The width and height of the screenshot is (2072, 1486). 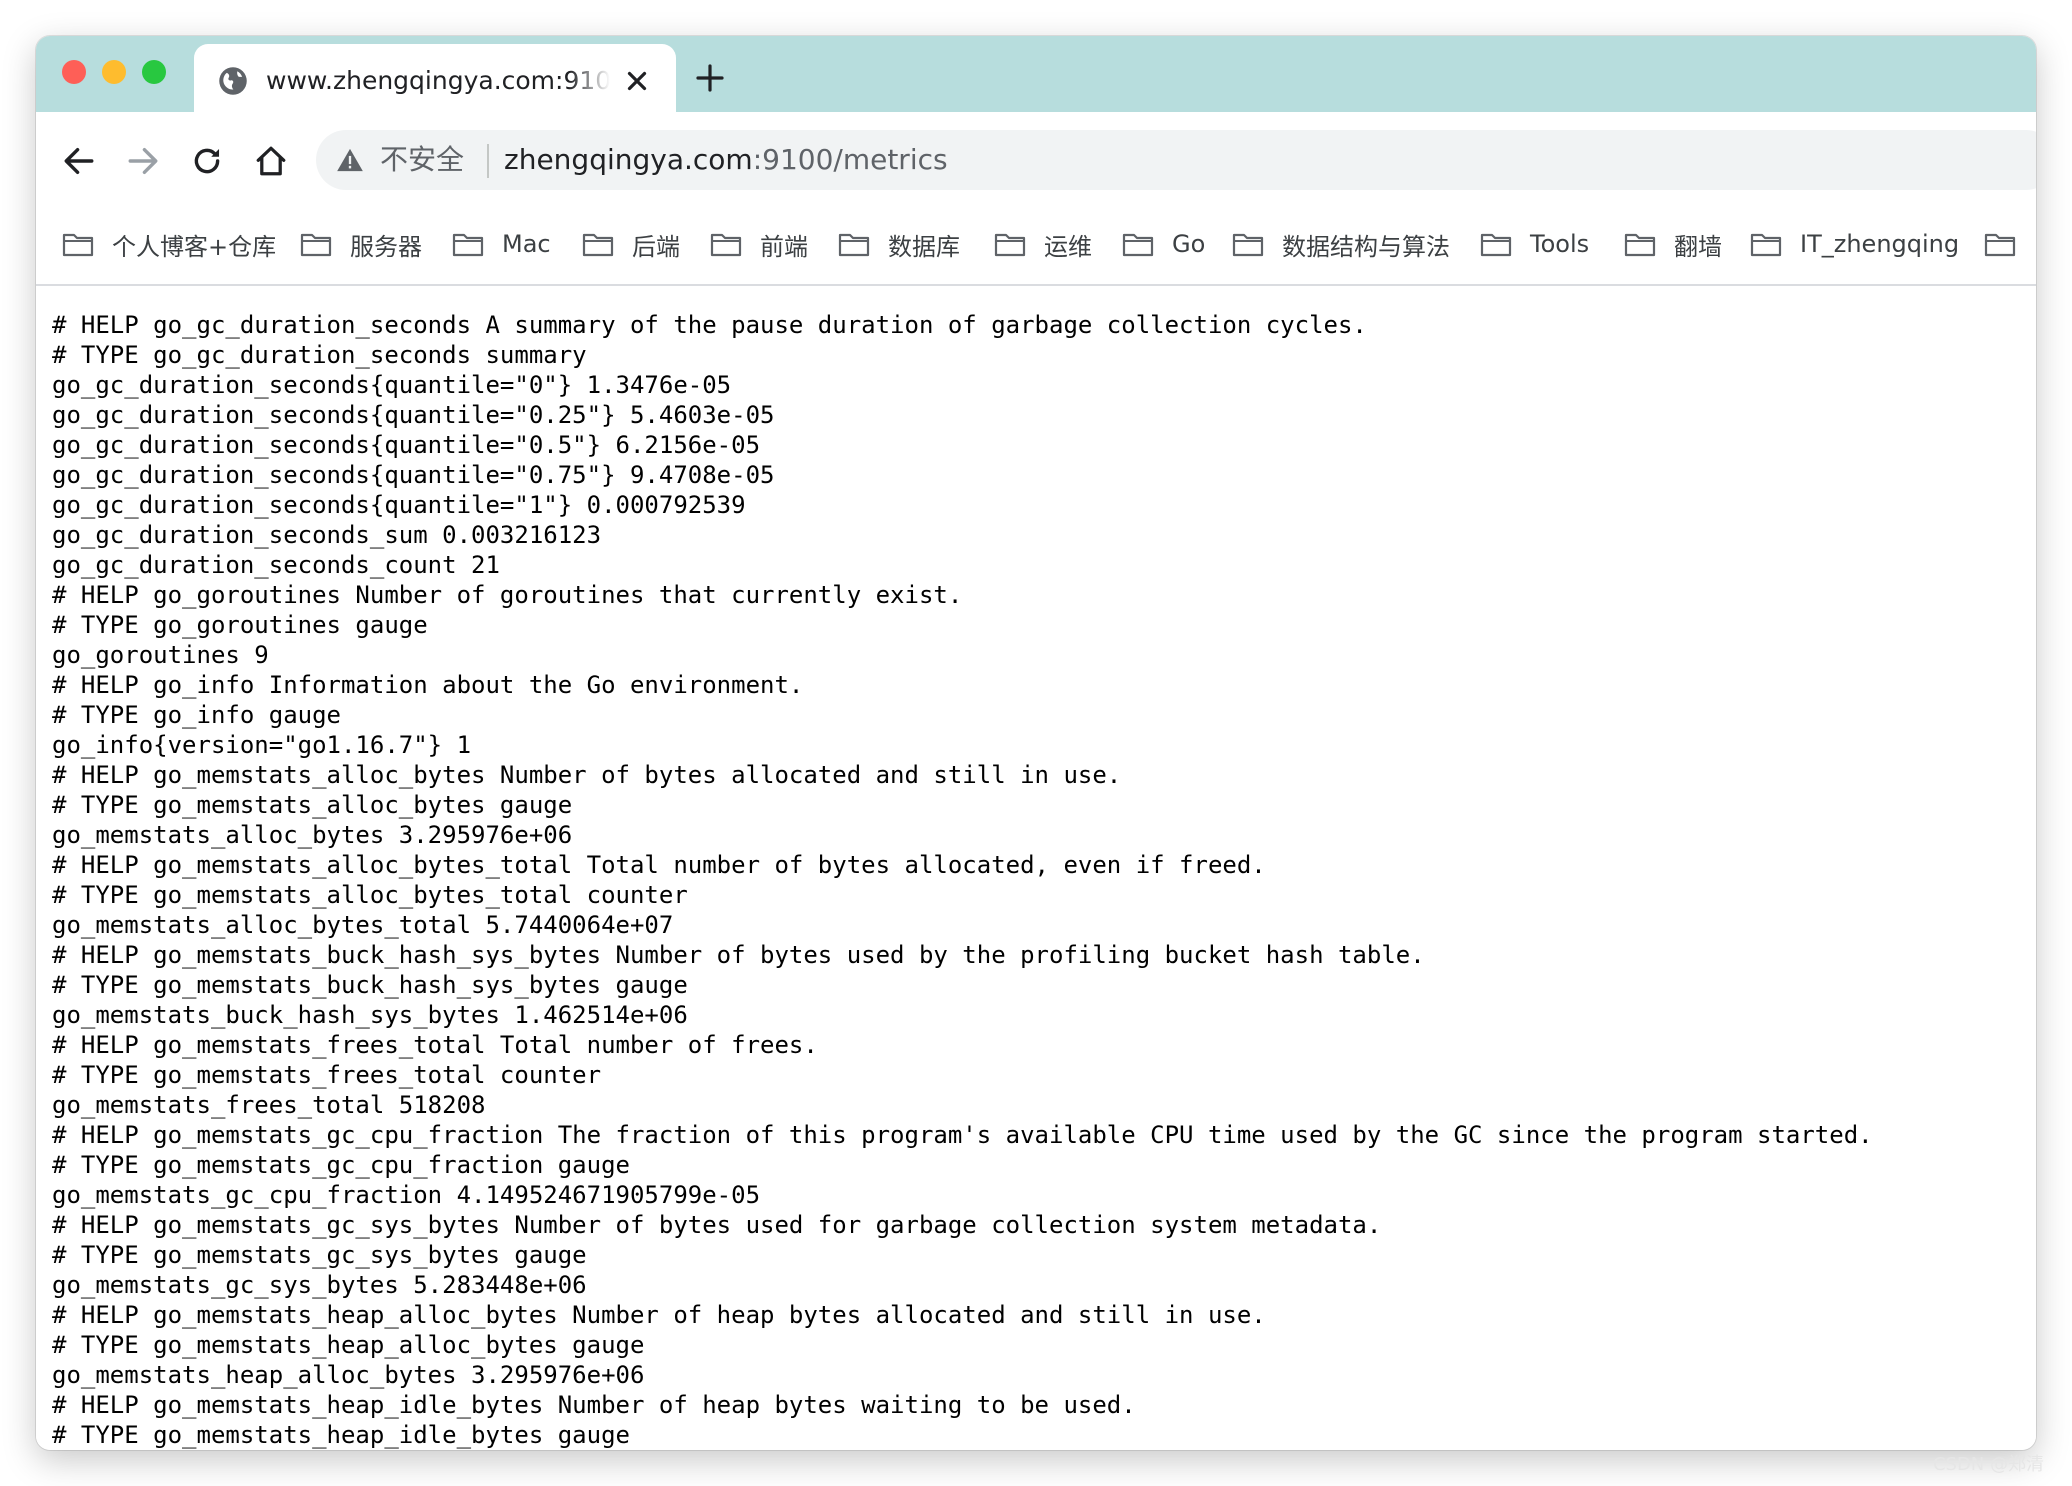 I want to click on not-secure-label: 不安全, so click(x=422, y=160).